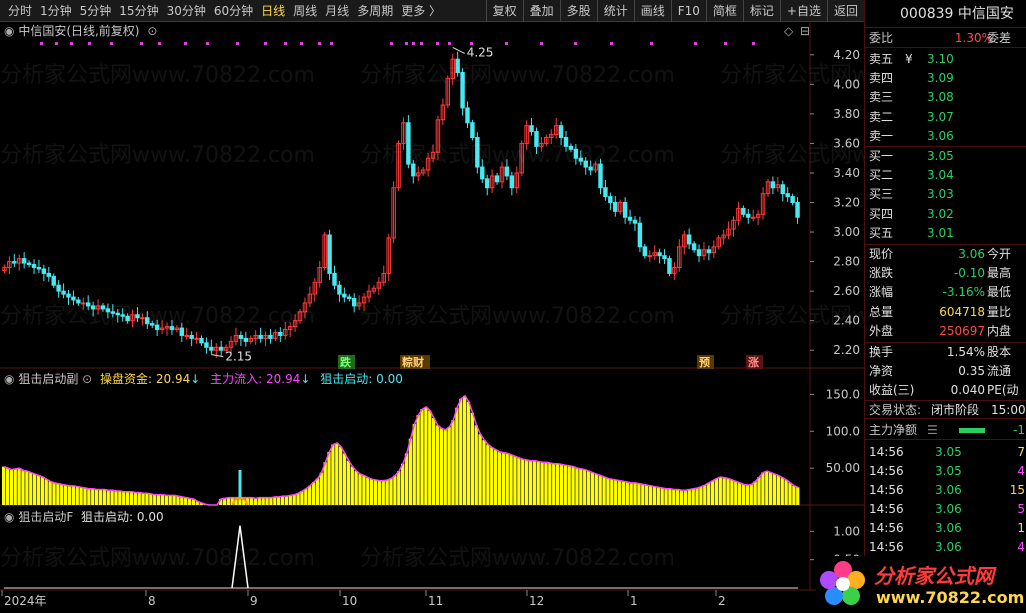 This screenshot has height=613, width=1026. Describe the element at coordinates (724, 11) in the screenshot. I see `toolbar-action-button: 简框` at that location.